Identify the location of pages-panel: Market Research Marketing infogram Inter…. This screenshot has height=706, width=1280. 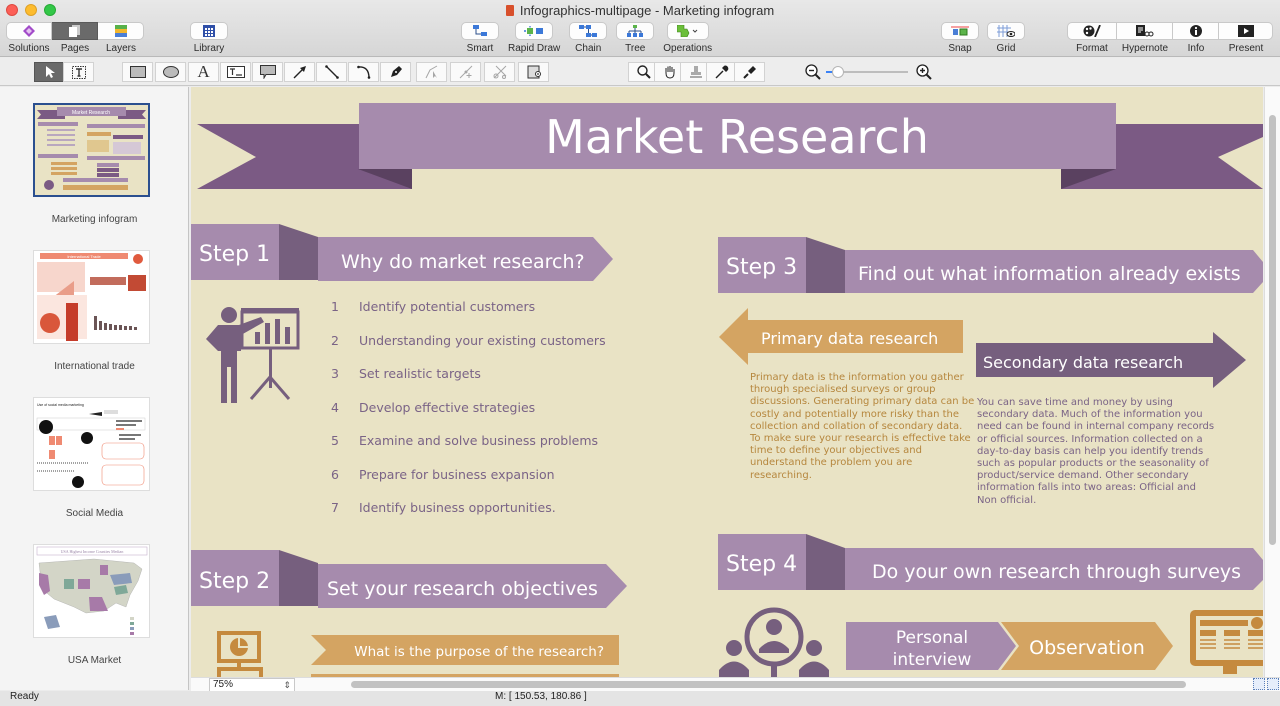
(94, 388).